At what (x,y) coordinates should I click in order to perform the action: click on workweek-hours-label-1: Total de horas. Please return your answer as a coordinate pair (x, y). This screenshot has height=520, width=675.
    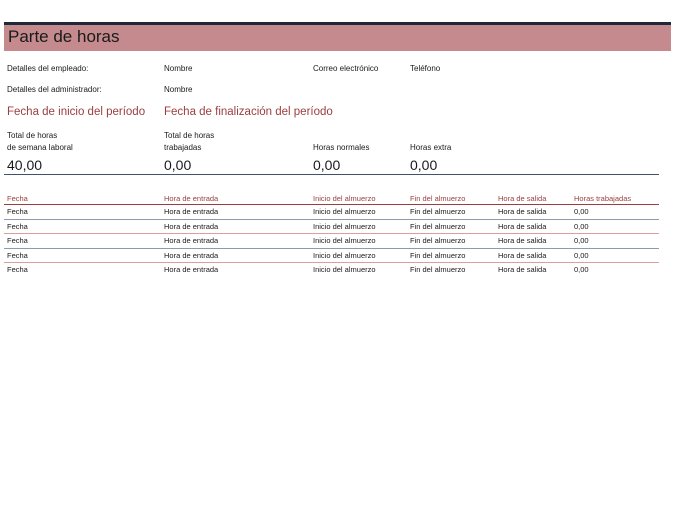
    Looking at the image, I should click on (32, 135).